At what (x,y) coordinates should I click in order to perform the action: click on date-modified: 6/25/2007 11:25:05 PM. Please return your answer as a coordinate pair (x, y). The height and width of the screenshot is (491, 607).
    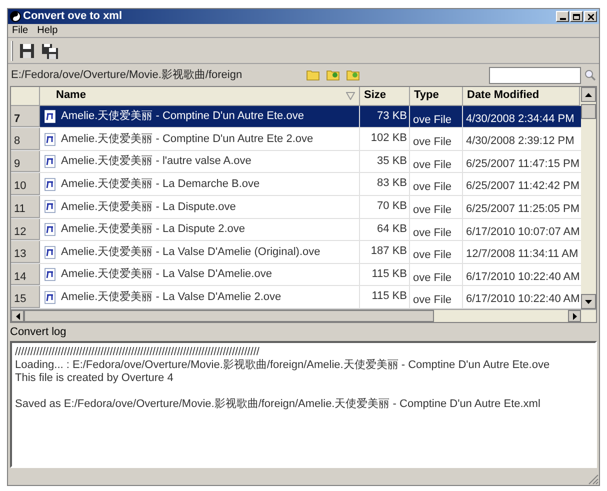
    Looking at the image, I should click on (522, 210).